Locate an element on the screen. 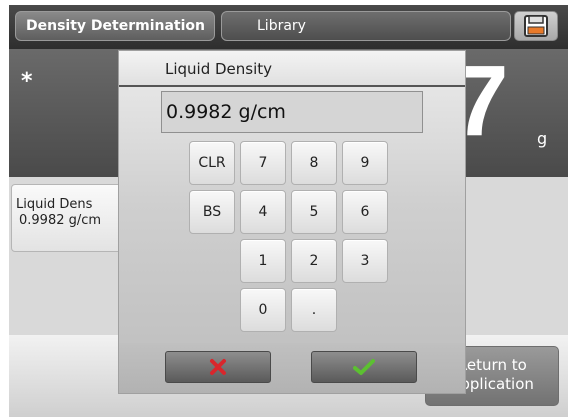 The width and height of the screenshot is (576, 417). tab-label: Library is located at coordinates (281, 26).